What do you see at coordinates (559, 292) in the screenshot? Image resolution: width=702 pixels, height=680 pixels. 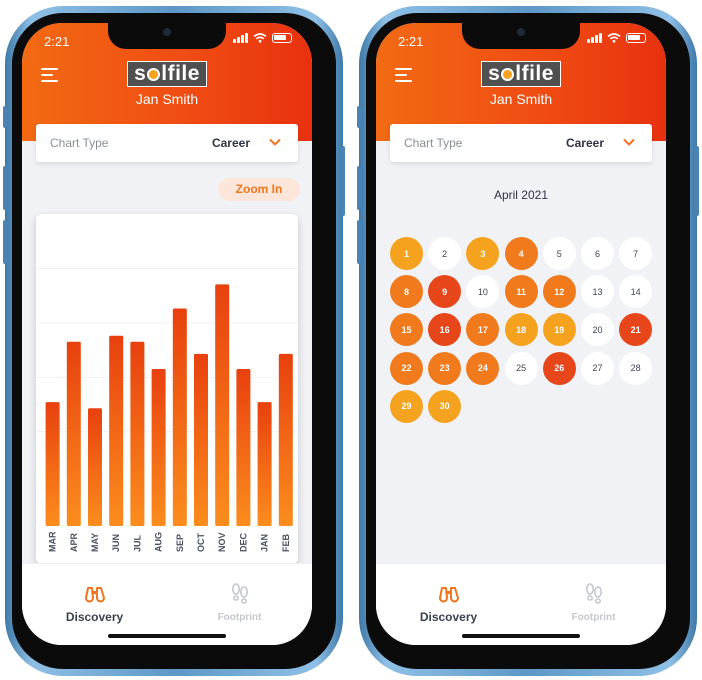 I see `calendar-day: 12` at bounding box center [559, 292].